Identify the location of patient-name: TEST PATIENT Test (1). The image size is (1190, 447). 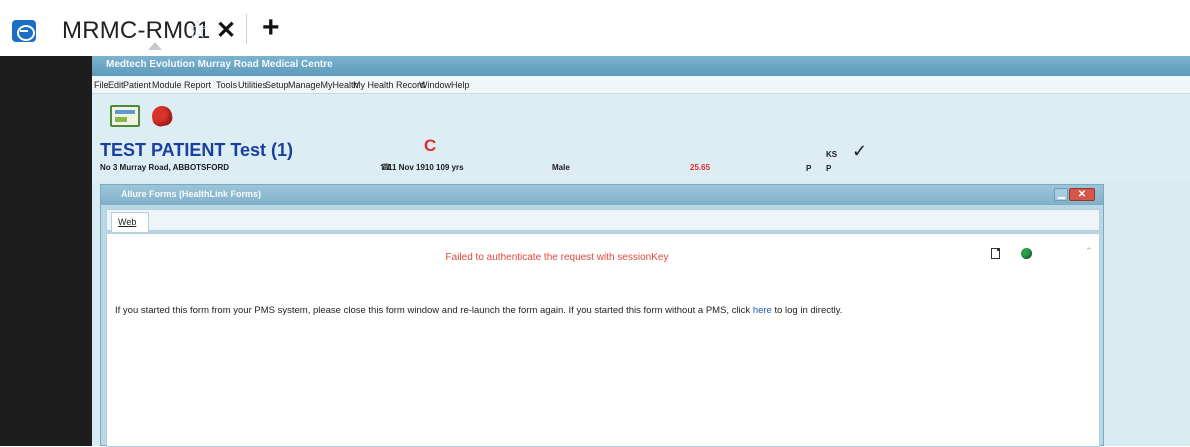
(196, 150).